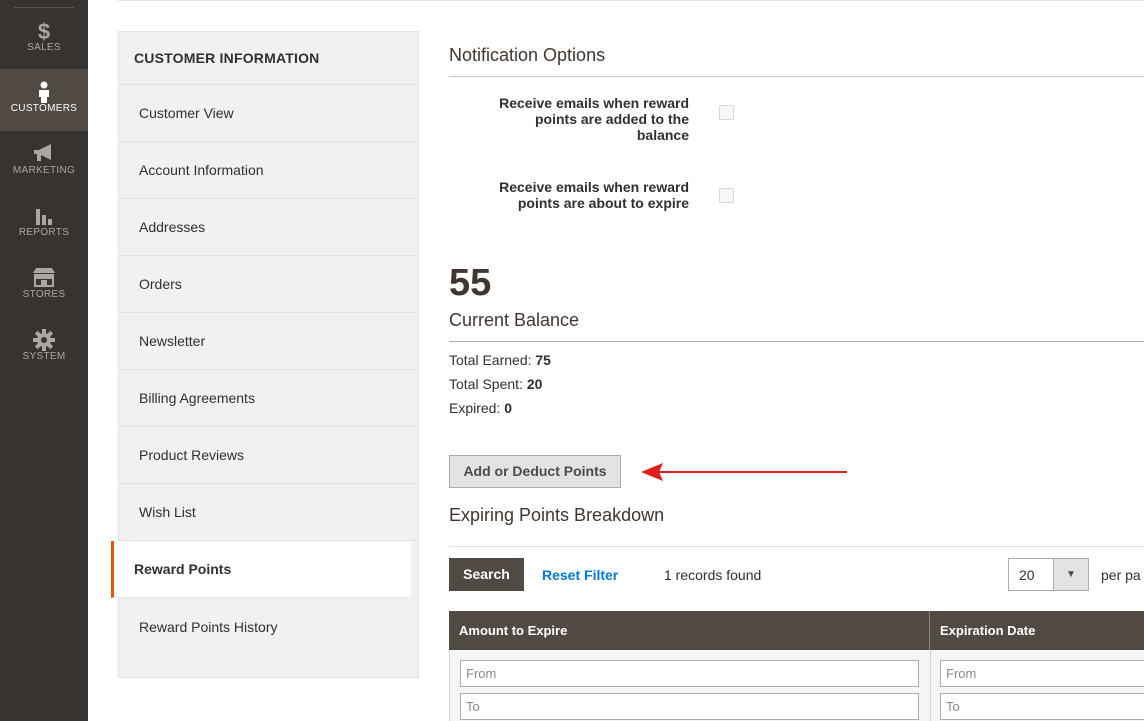 The image size is (1144, 721). Describe the element at coordinates (1070, 574) in the screenshot. I see `chevron-down-icon: ▼` at that location.